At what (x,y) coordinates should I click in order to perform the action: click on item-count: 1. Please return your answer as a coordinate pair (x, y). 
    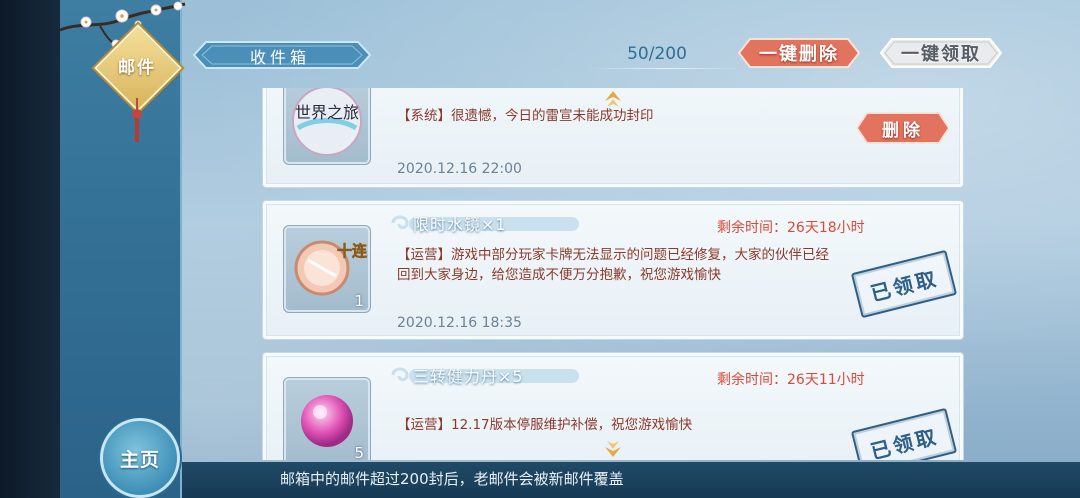
    Looking at the image, I should click on (359, 301).